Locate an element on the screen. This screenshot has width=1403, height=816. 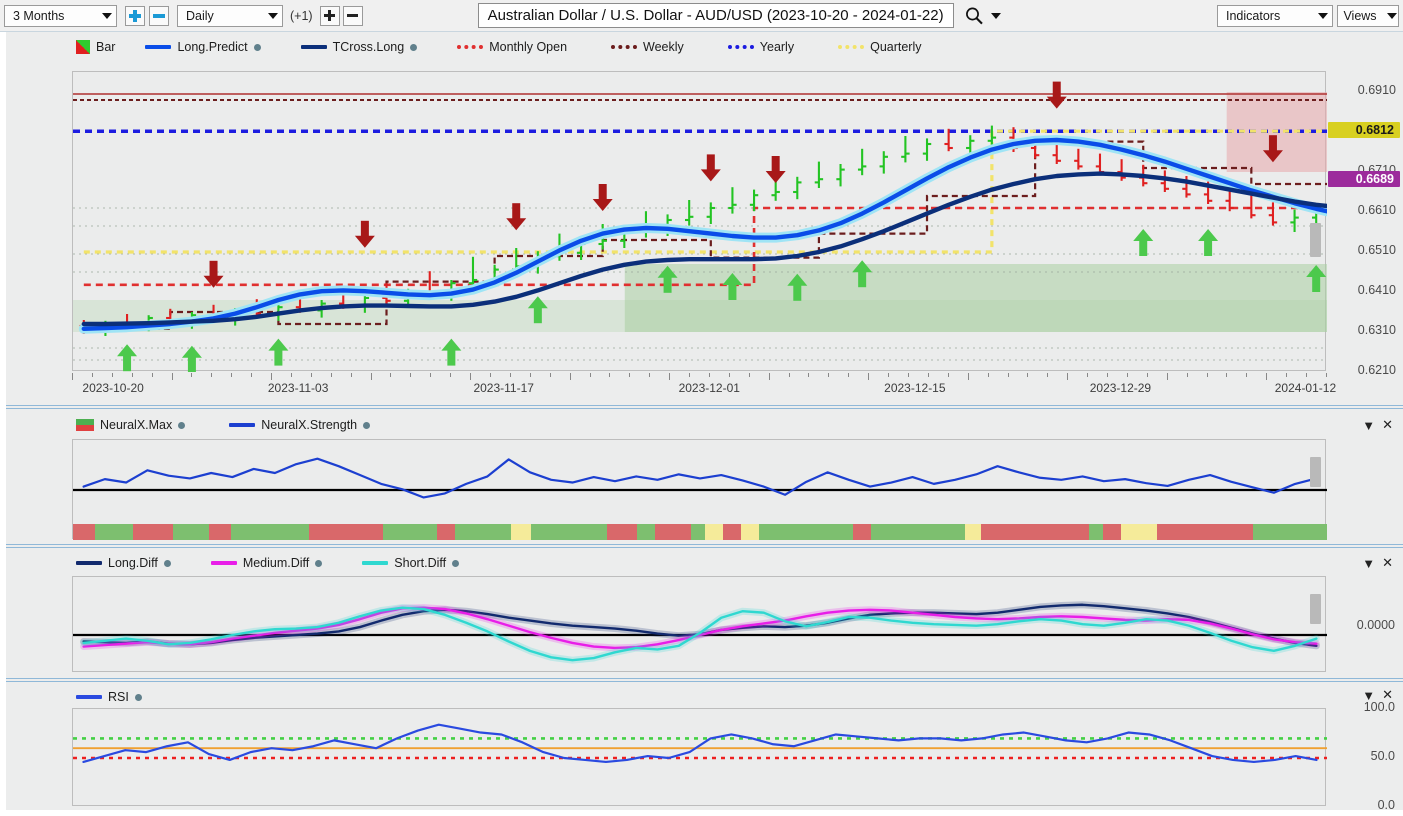
legend-item-weekly: Weekly is located at coordinates (647, 47).